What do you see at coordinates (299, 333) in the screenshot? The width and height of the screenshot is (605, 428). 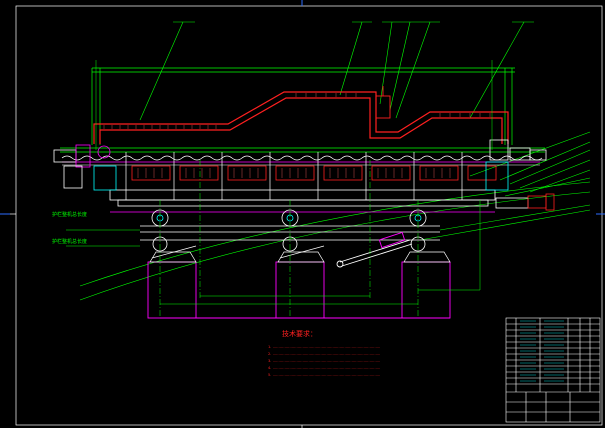 I see `tech-title: 技术要求：` at bounding box center [299, 333].